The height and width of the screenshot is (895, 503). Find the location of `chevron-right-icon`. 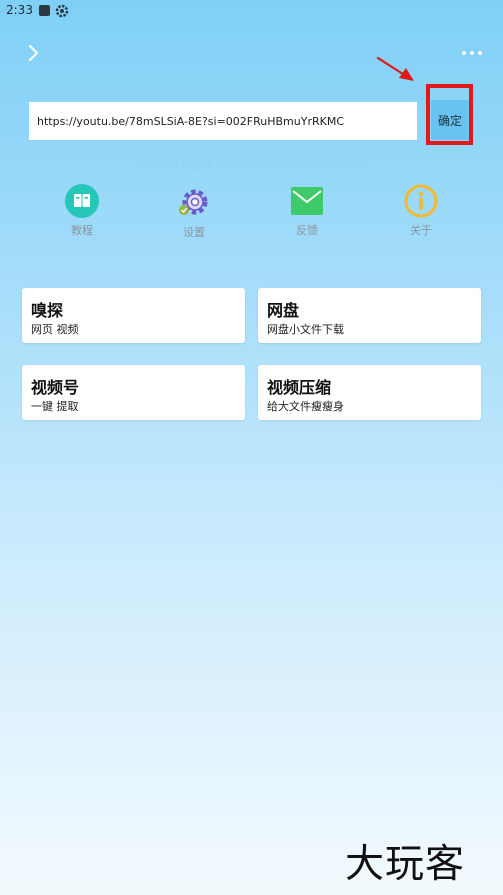

chevron-right-icon is located at coordinates (33, 53).